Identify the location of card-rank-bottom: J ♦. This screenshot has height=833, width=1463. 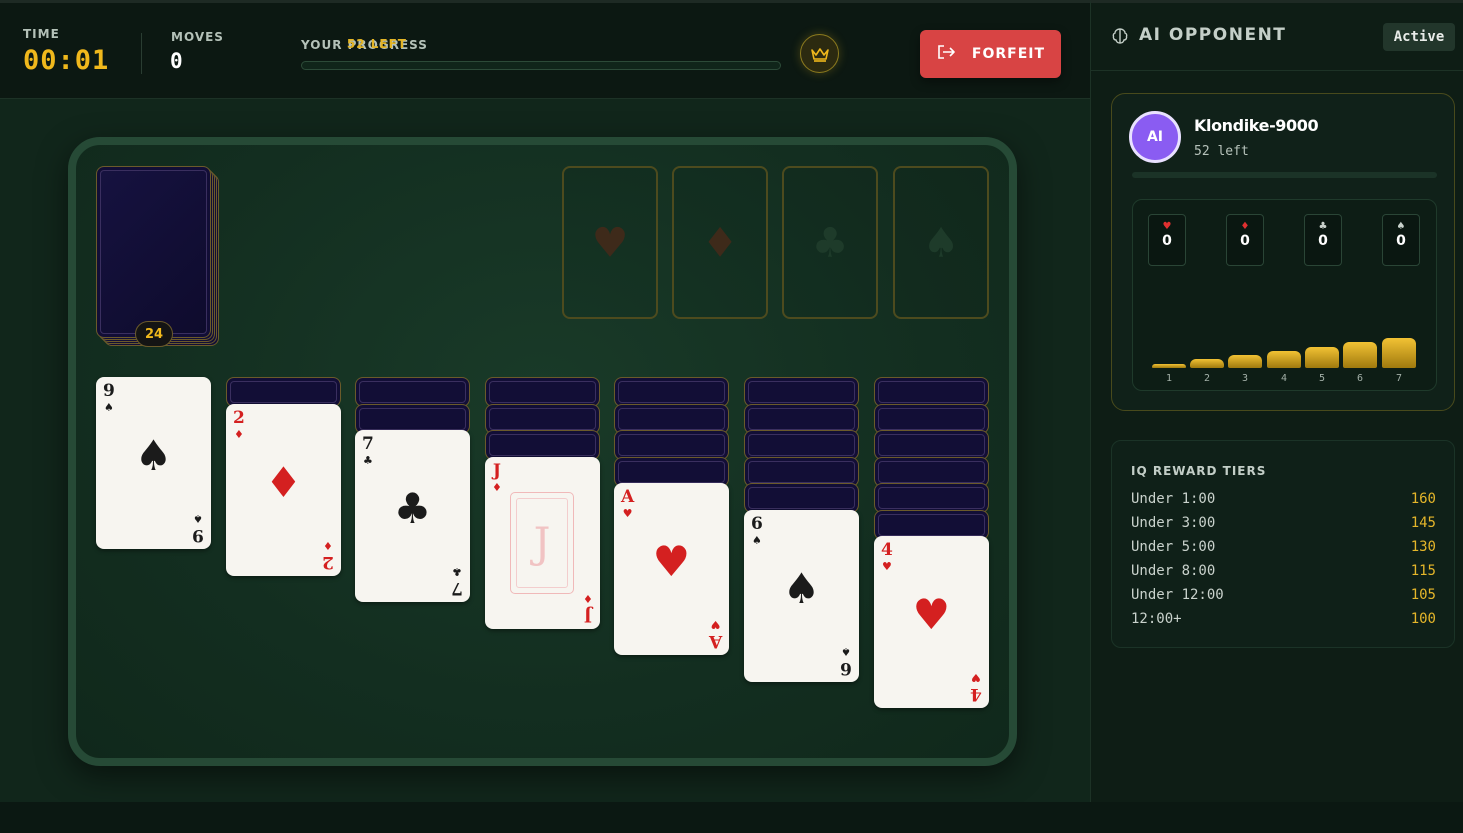
(588, 608).